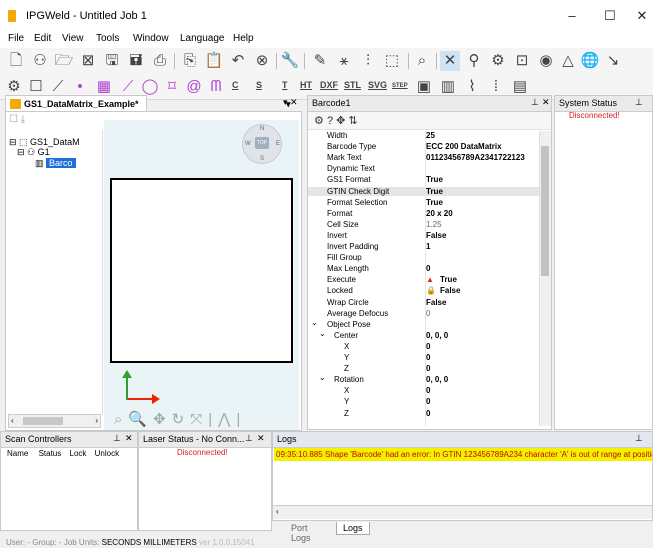  I want to click on text-button: T, so click(285, 85).